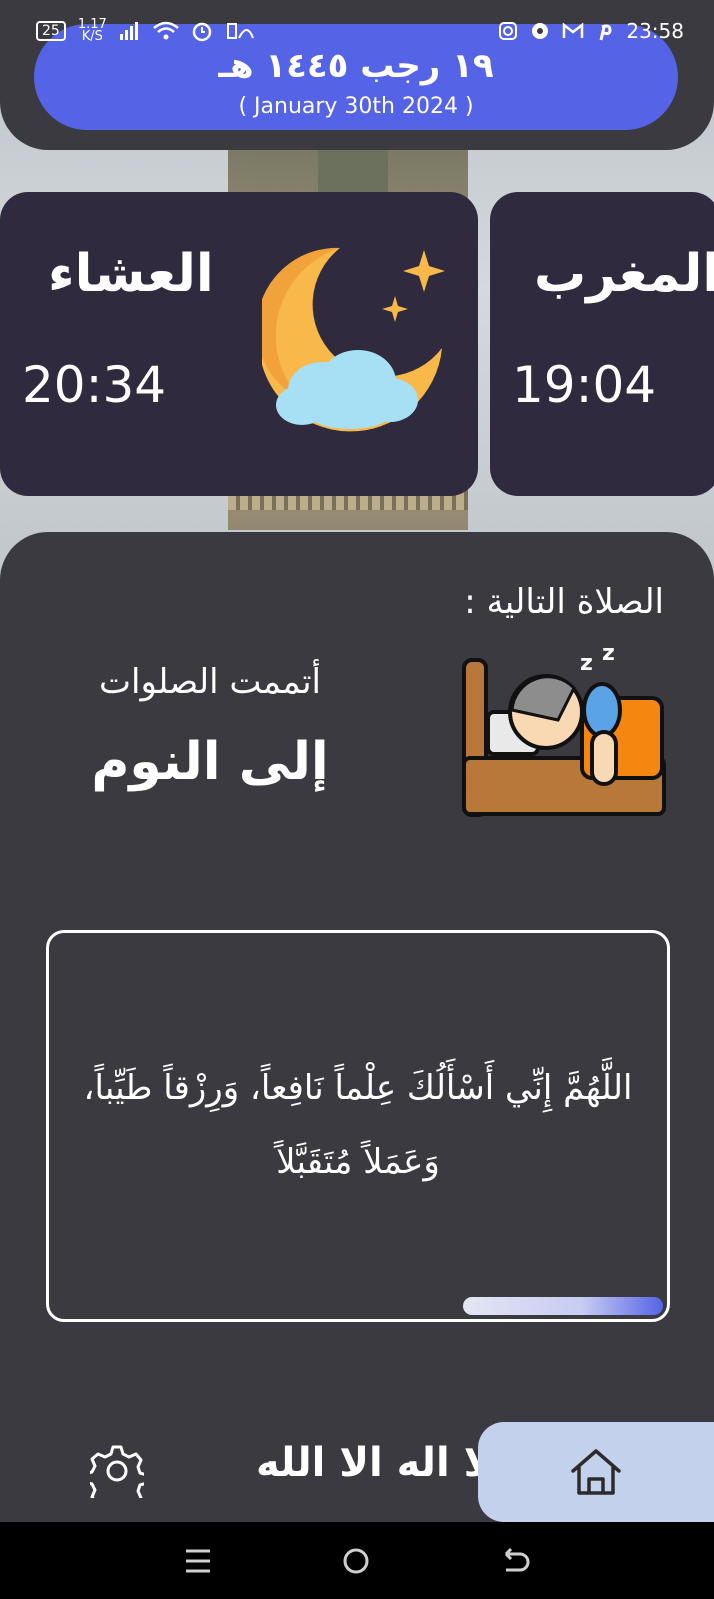  I want to click on prayer-card-isha: العشاء 20:34, so click(239, 344).